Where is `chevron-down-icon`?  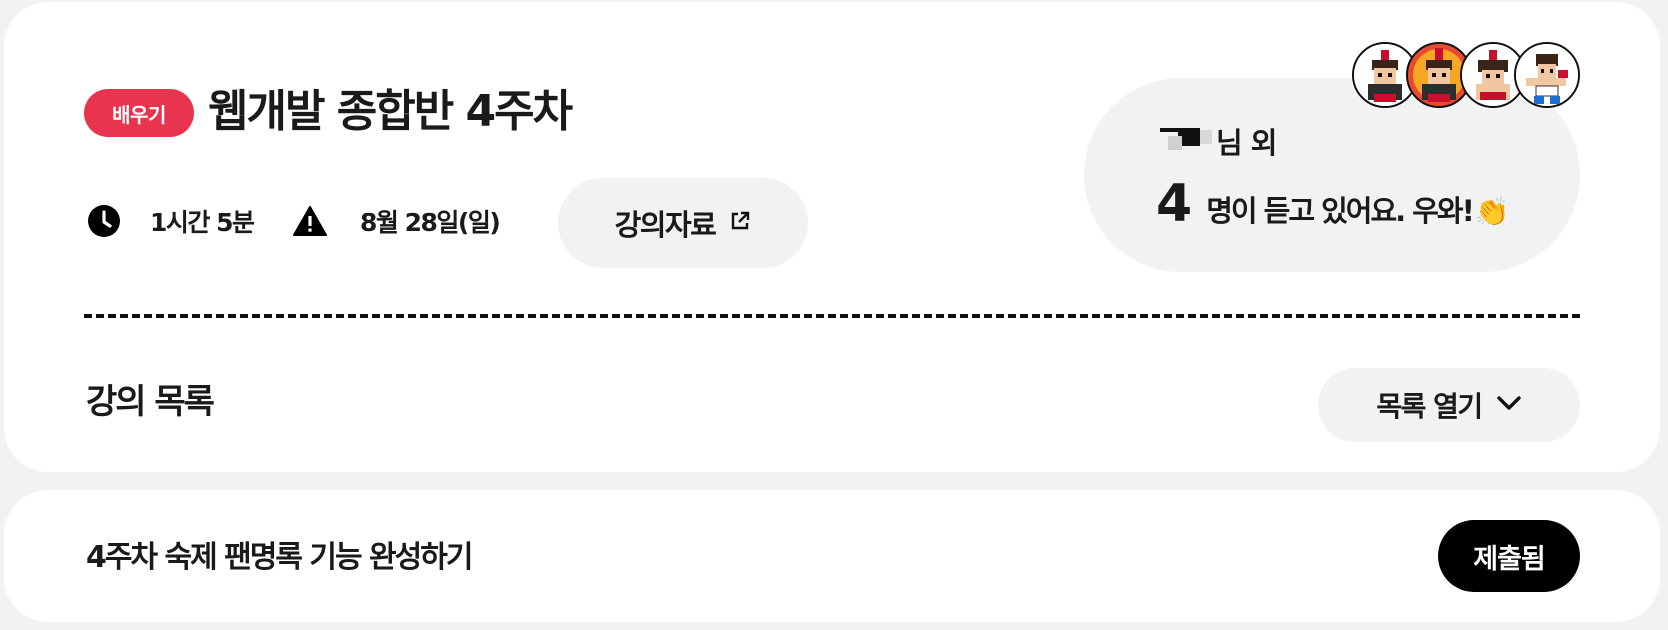 chevron-down-icon is located at coordinates (1509, 405).